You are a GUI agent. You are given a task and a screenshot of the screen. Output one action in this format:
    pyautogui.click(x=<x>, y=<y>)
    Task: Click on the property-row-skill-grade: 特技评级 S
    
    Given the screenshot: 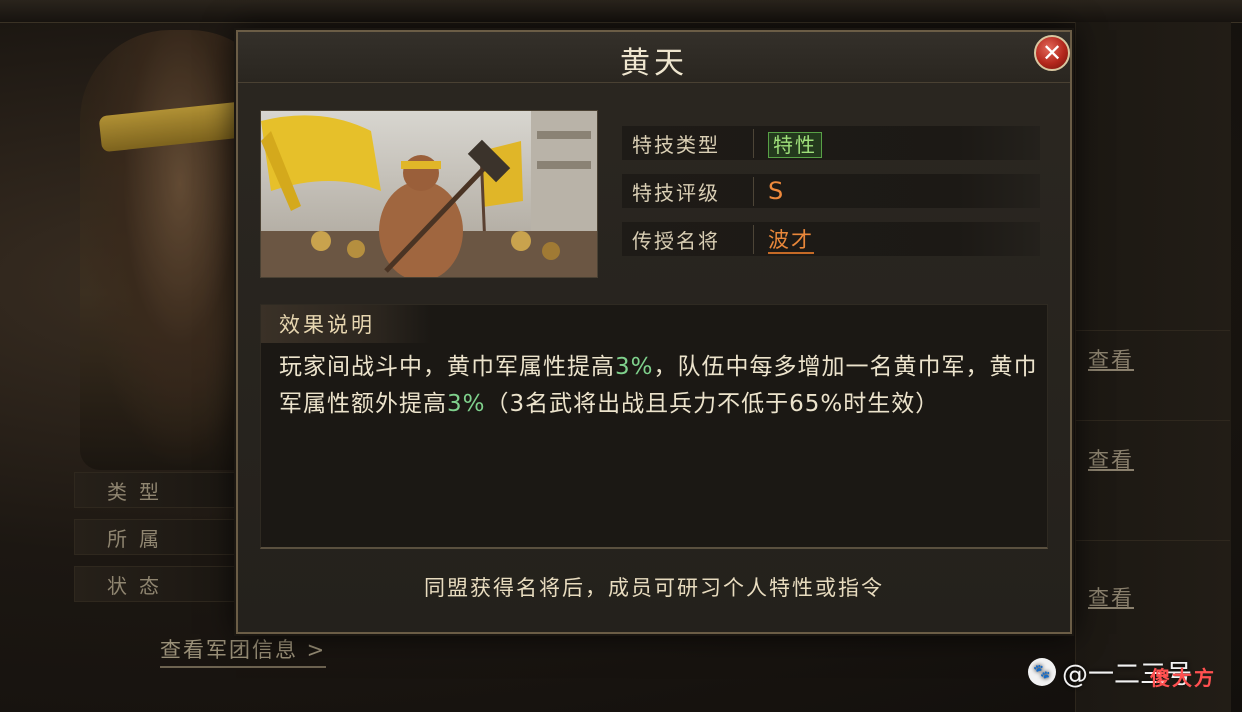 What is the action you would take?
    pyautogui.click(x=831, y=191)
    